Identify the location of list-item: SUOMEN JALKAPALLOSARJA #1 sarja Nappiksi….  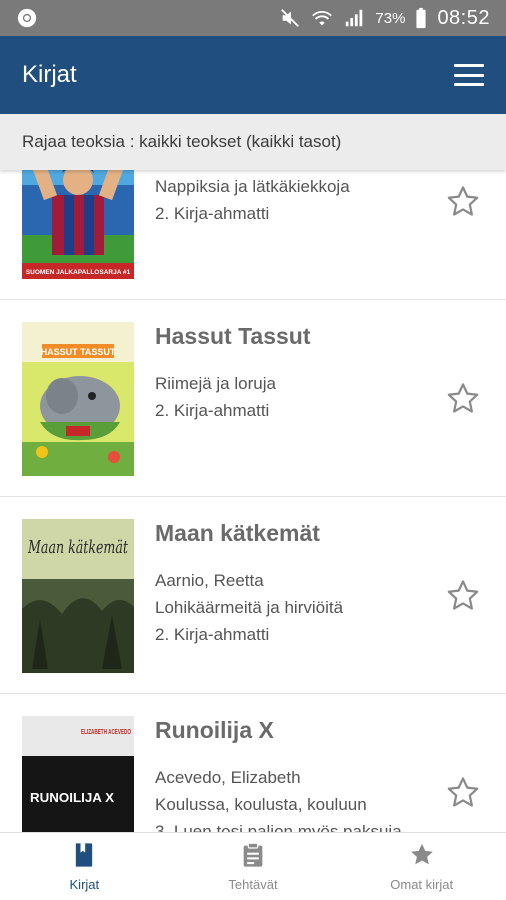
(253, 235).